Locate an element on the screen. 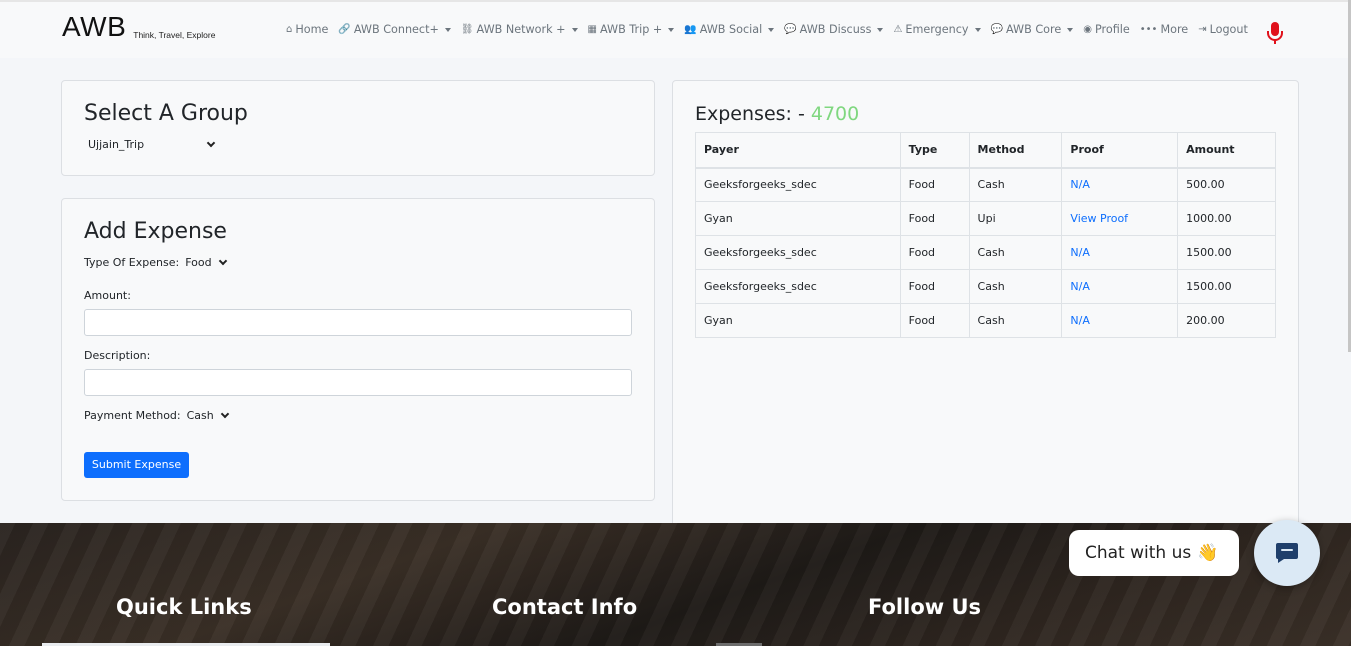 This screenshot has width=1351, height=646. table-header-row: Payer Type Method Proof Amount is located at coordinates (985, 150).